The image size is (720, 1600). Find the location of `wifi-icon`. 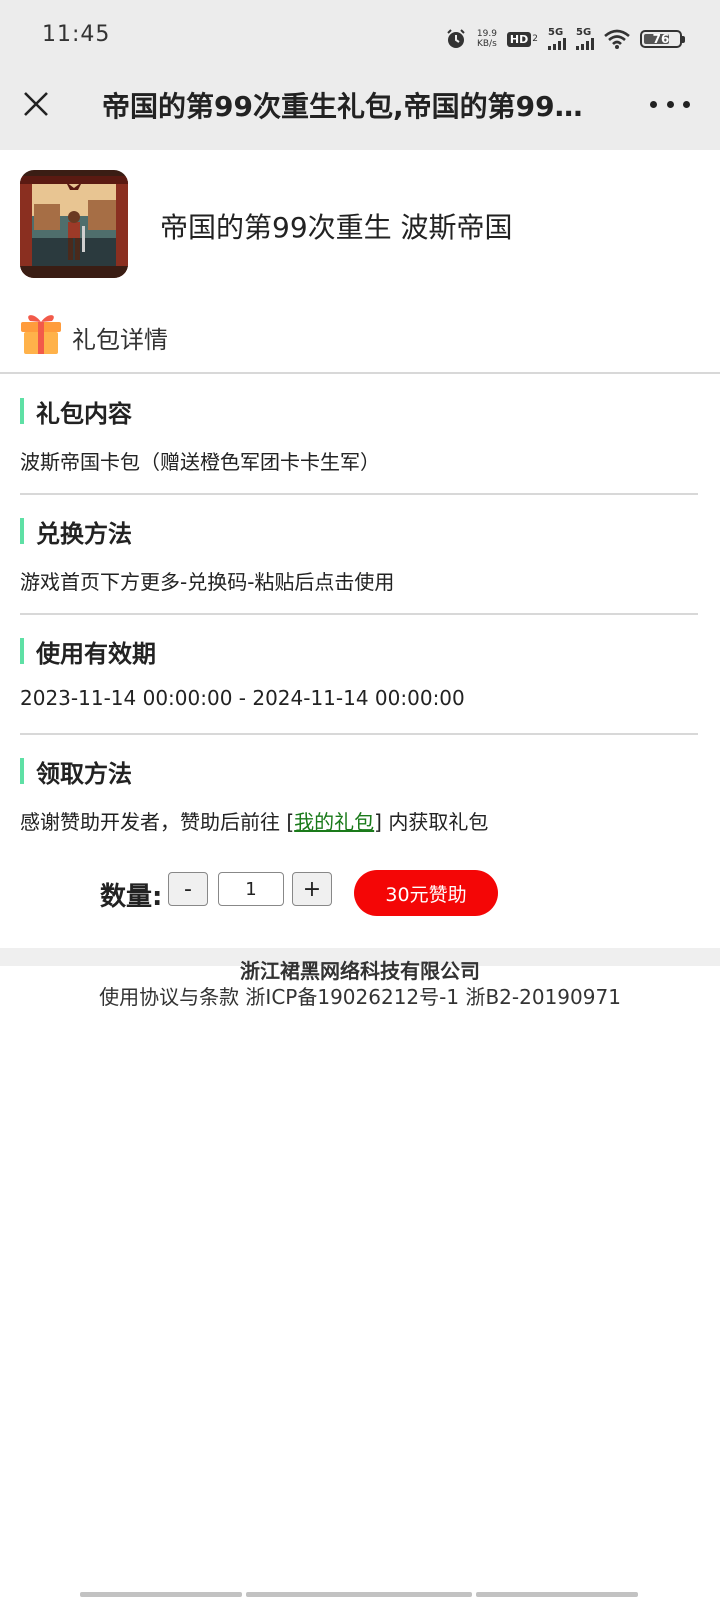

wifi-icon is located at coordinates (617, 39).